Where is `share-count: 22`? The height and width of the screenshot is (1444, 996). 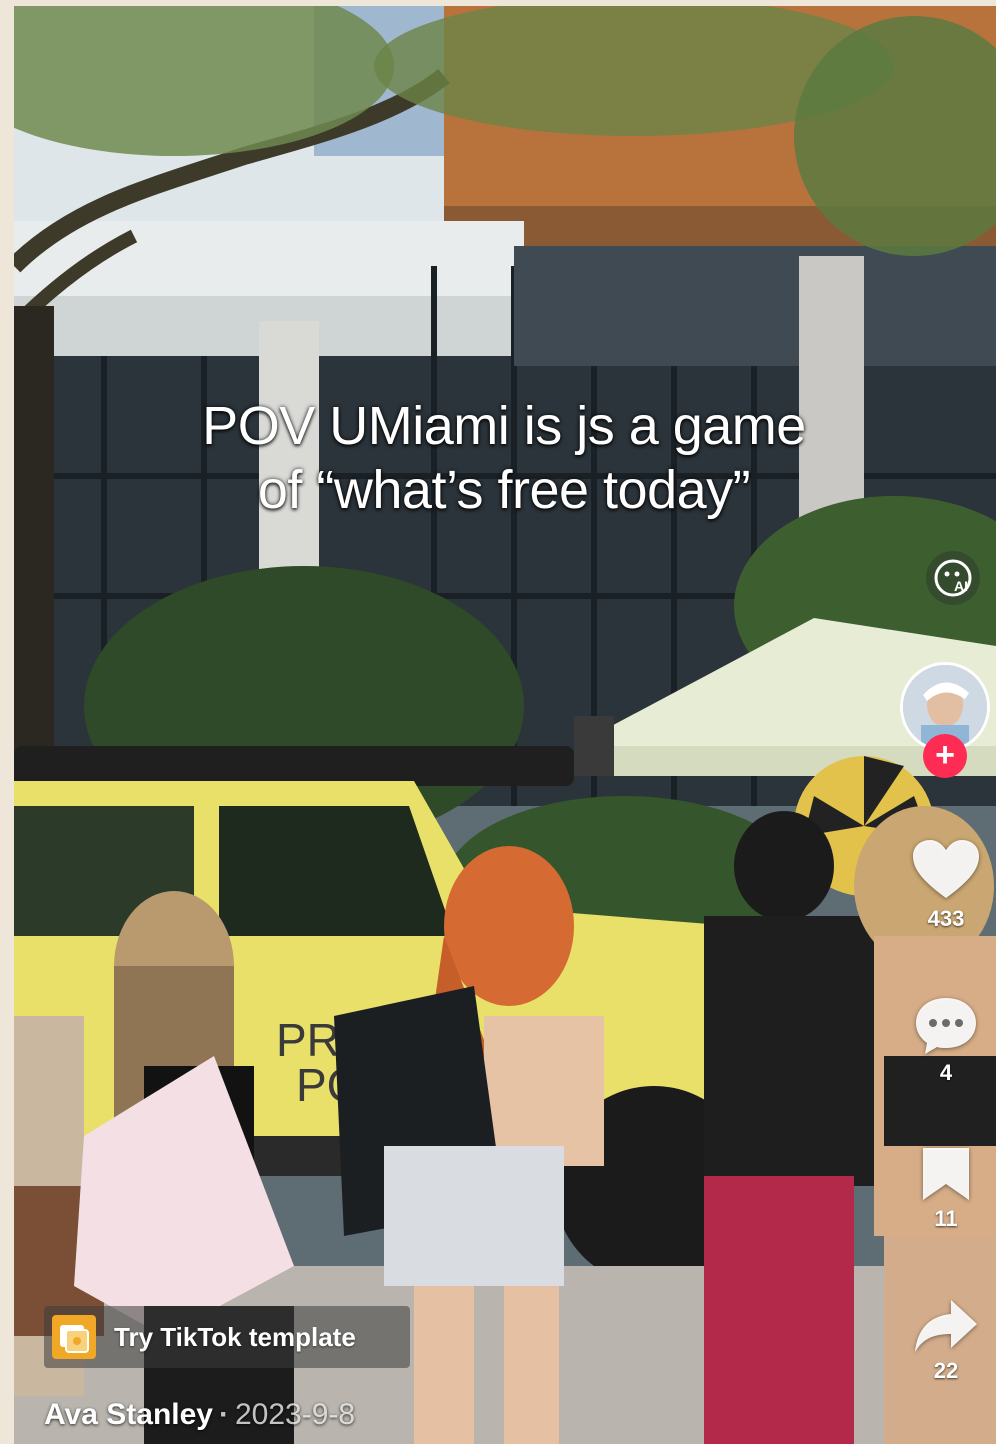
share-count: 22 is located at coordinates (946, 1370).